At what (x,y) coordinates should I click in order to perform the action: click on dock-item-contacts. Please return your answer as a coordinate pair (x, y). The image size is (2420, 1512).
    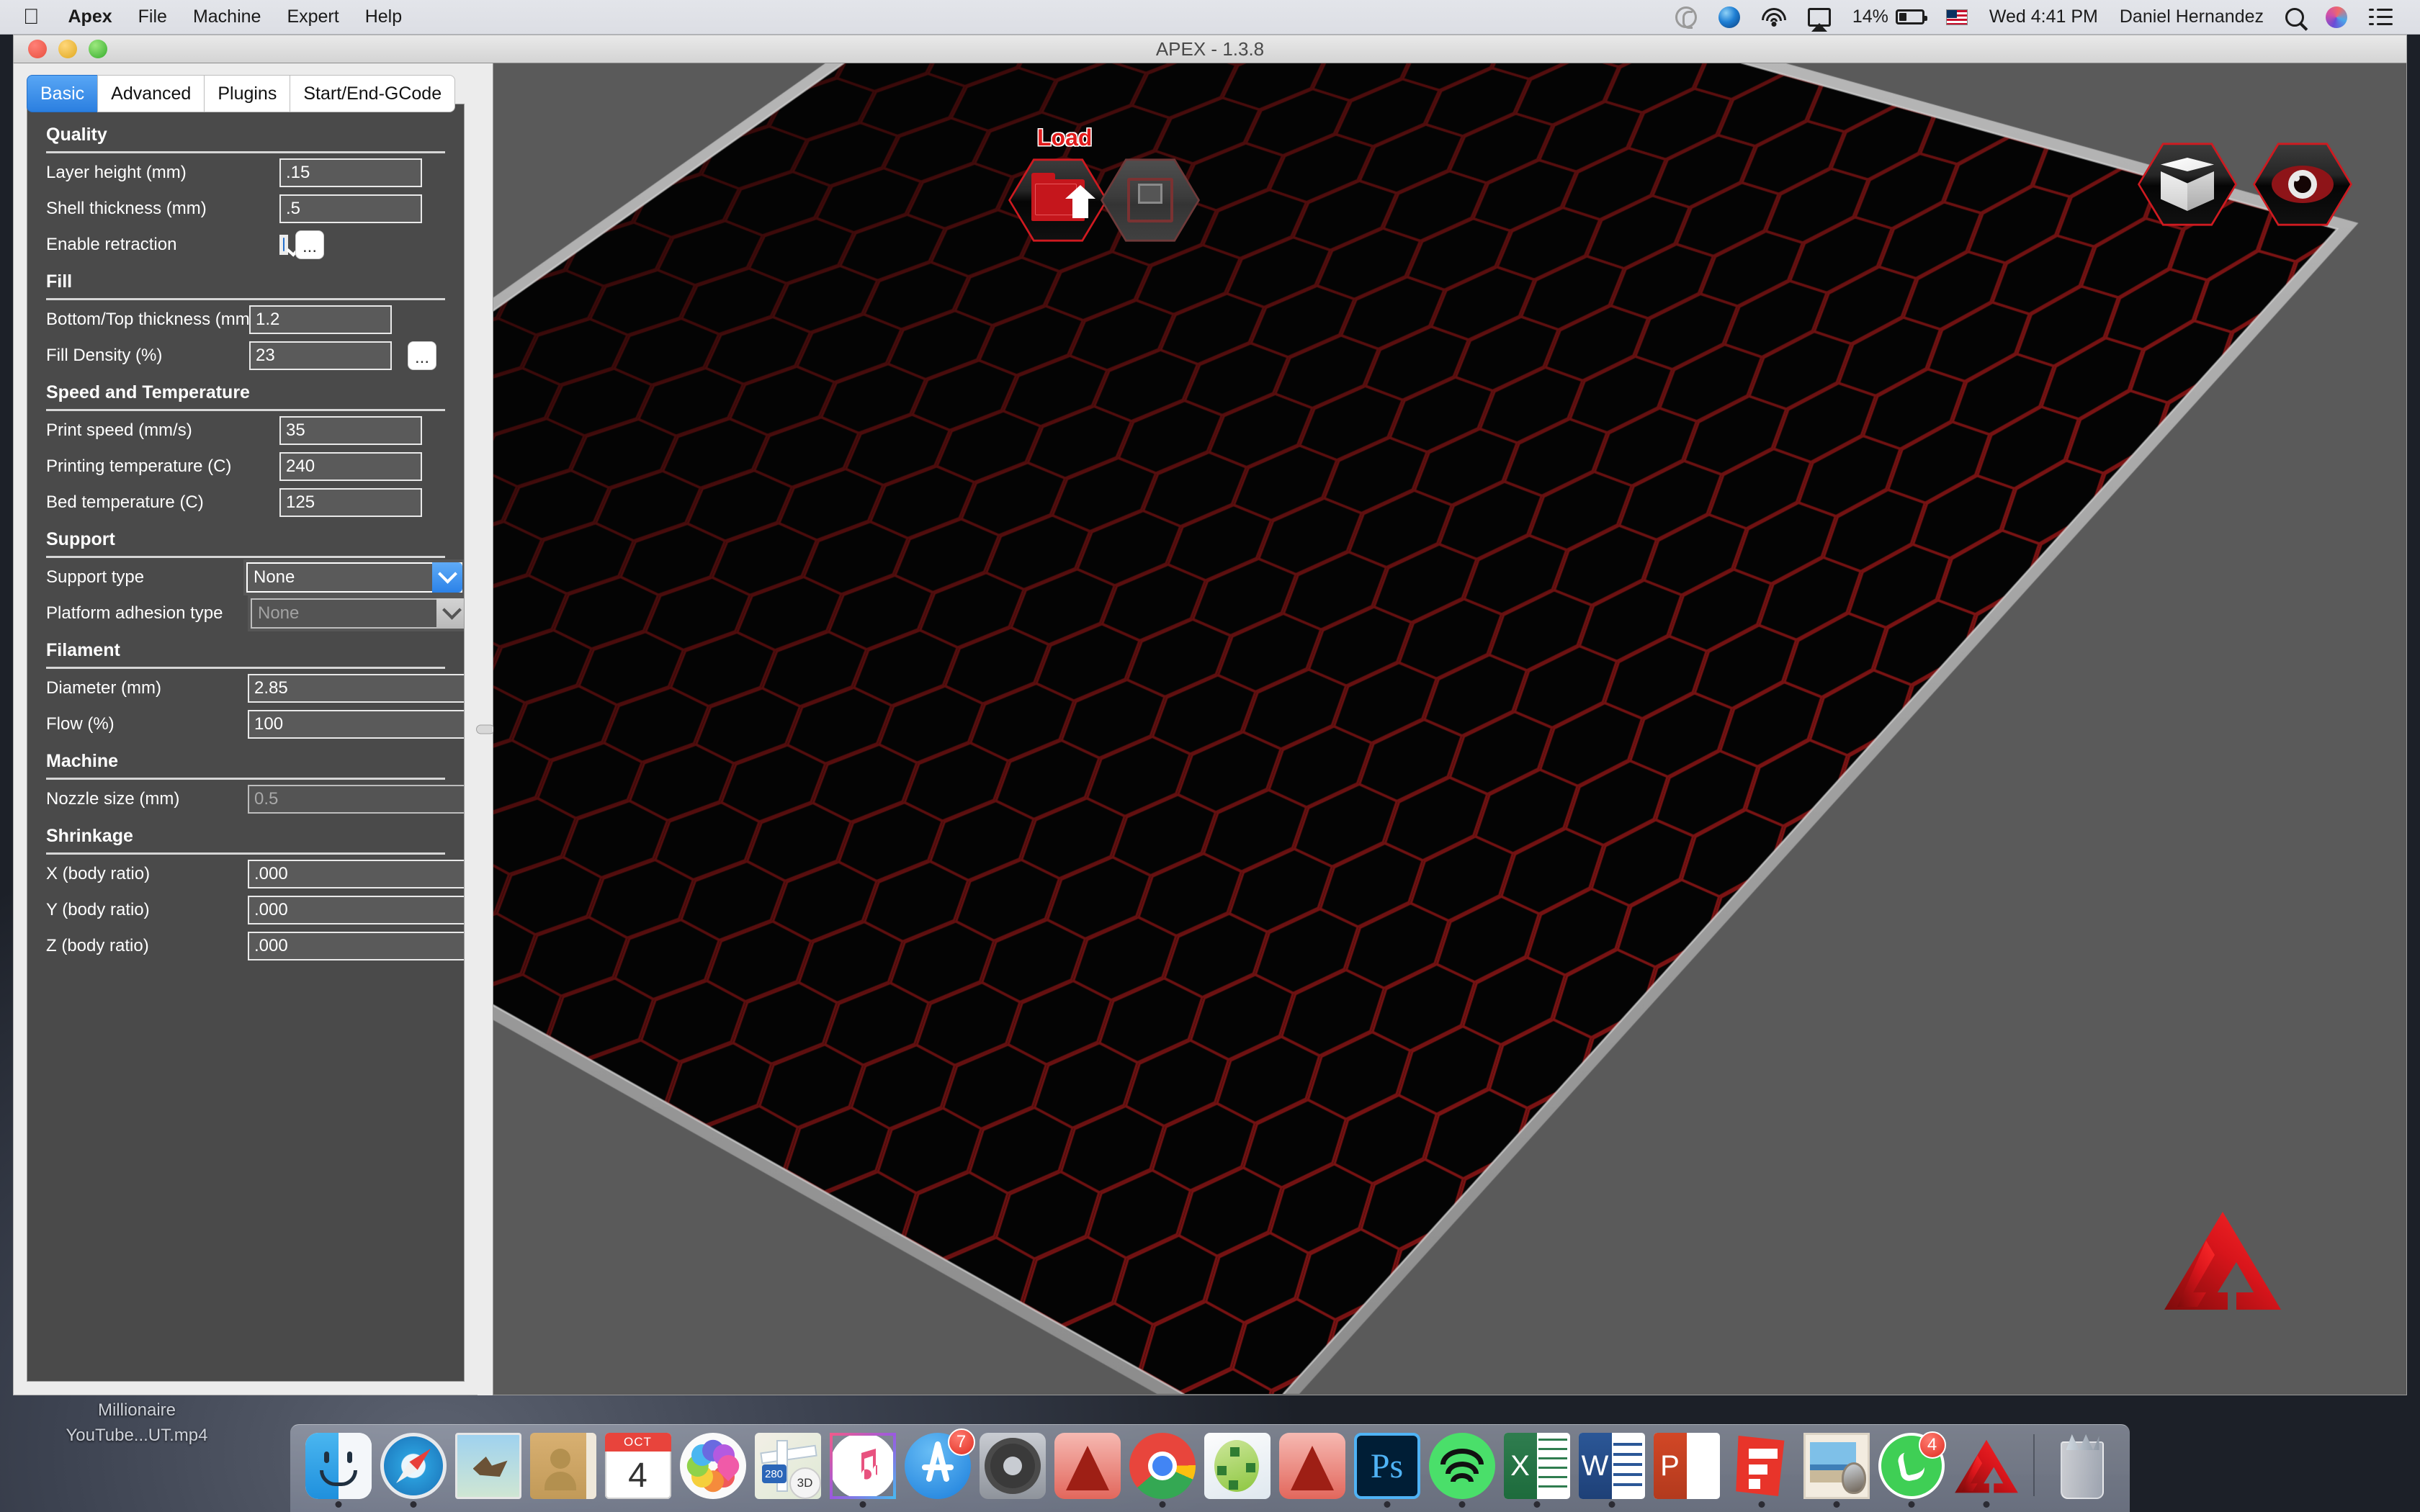
    Looking at the image, I should click on (562, 1468).